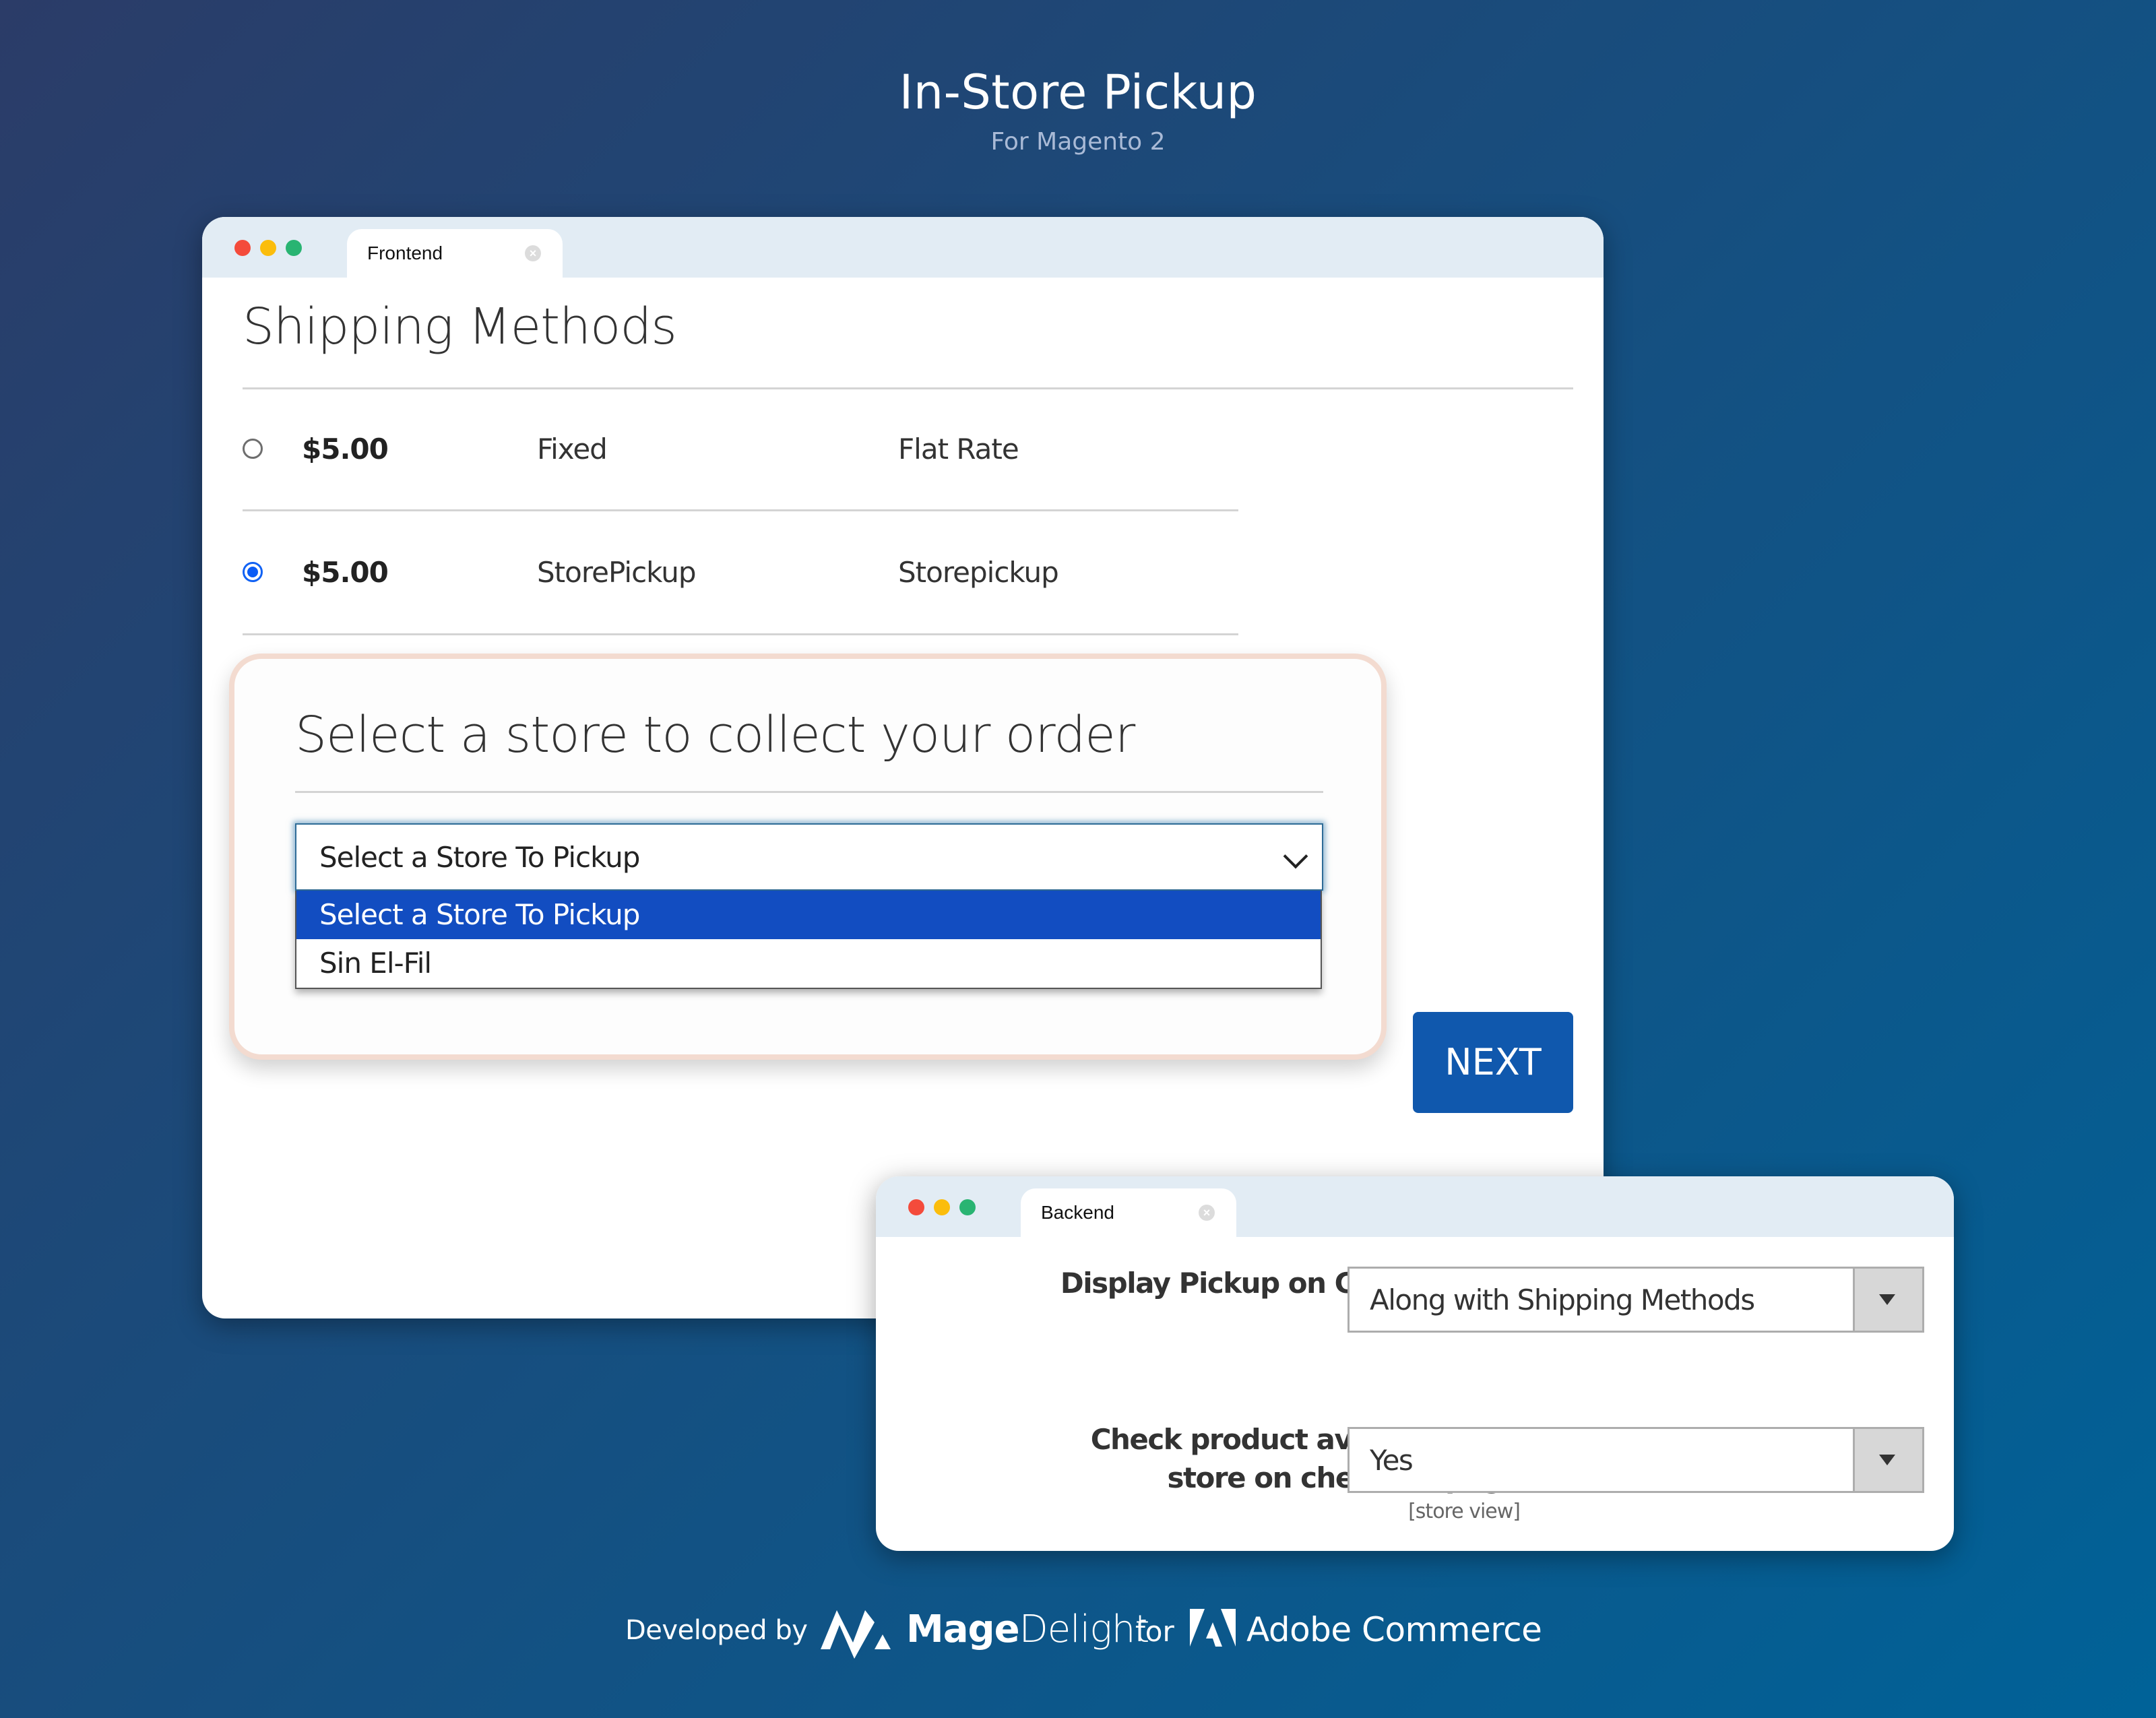 This screenshot has height=1718, width=2156. I want to click on shipping-carrier: Storepickup, so click(978, 572).